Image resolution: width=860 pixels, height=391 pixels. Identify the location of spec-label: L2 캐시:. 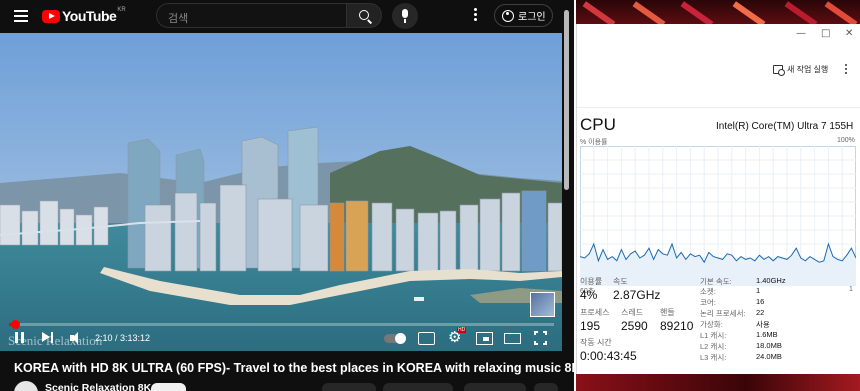
(713, 346).